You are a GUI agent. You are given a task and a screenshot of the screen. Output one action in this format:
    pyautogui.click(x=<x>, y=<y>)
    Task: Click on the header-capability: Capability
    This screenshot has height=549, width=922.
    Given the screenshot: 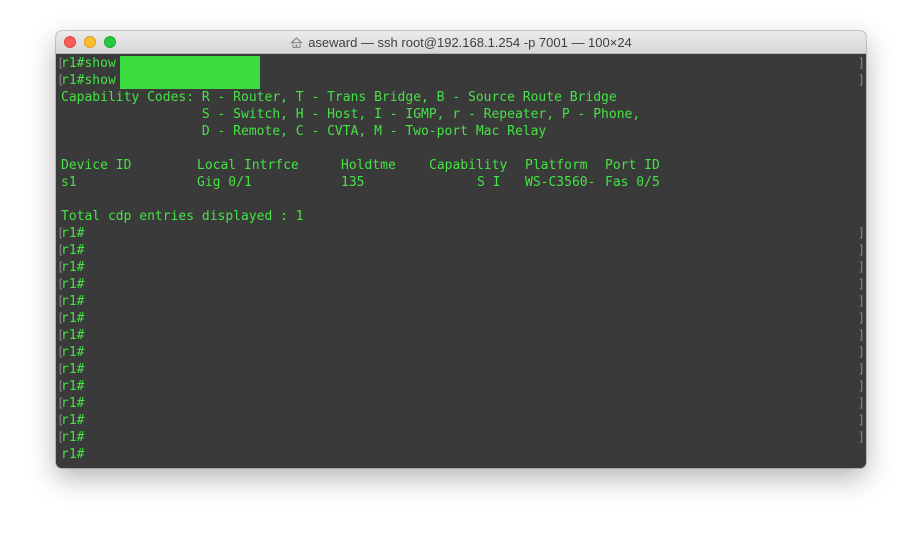 What is the action you would take?
    pyautogui.click(x=468, y=165)
    